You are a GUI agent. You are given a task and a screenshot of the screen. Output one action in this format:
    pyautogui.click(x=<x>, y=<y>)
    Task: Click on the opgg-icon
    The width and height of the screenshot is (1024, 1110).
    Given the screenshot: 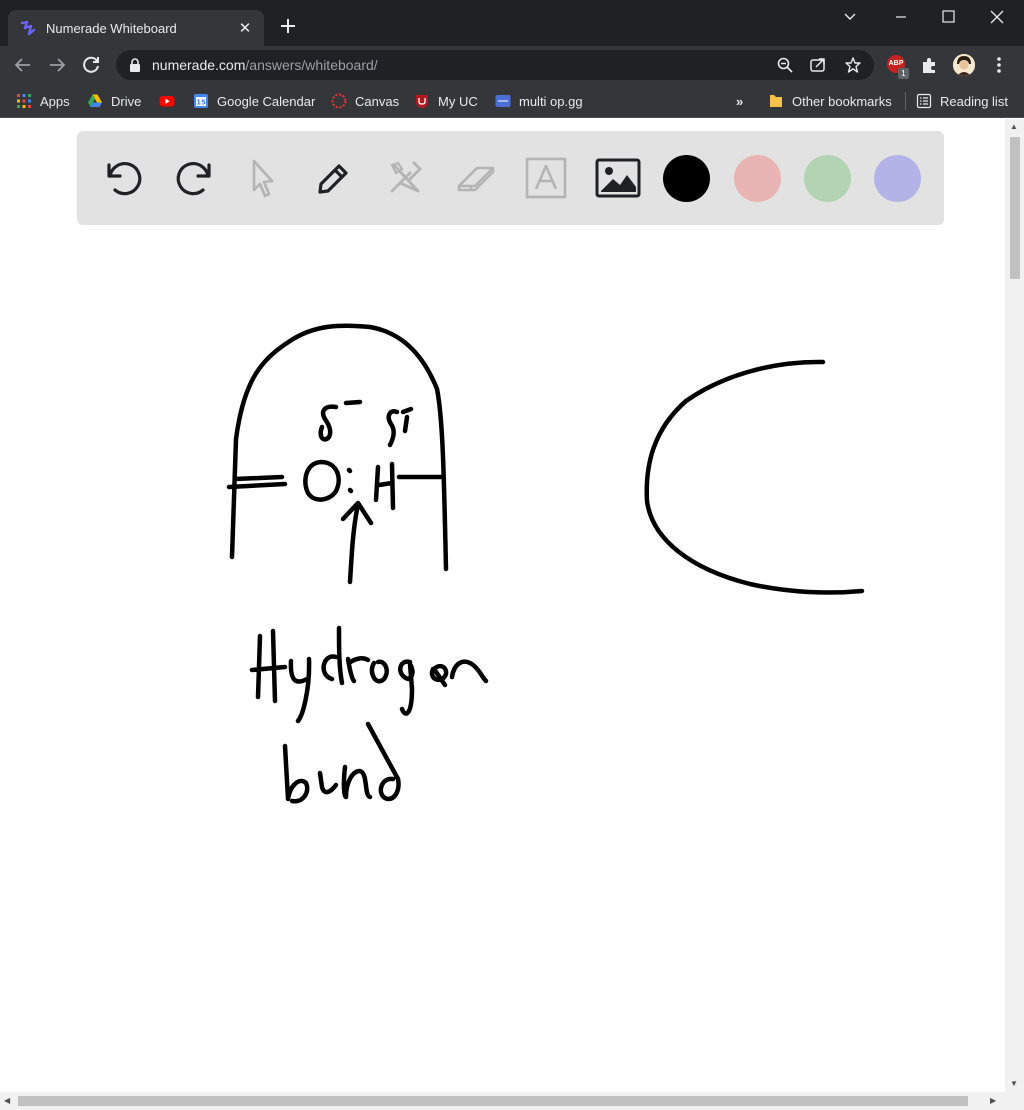 What is the action you would take?
    pyautogui.click(x=503, y=101)
    